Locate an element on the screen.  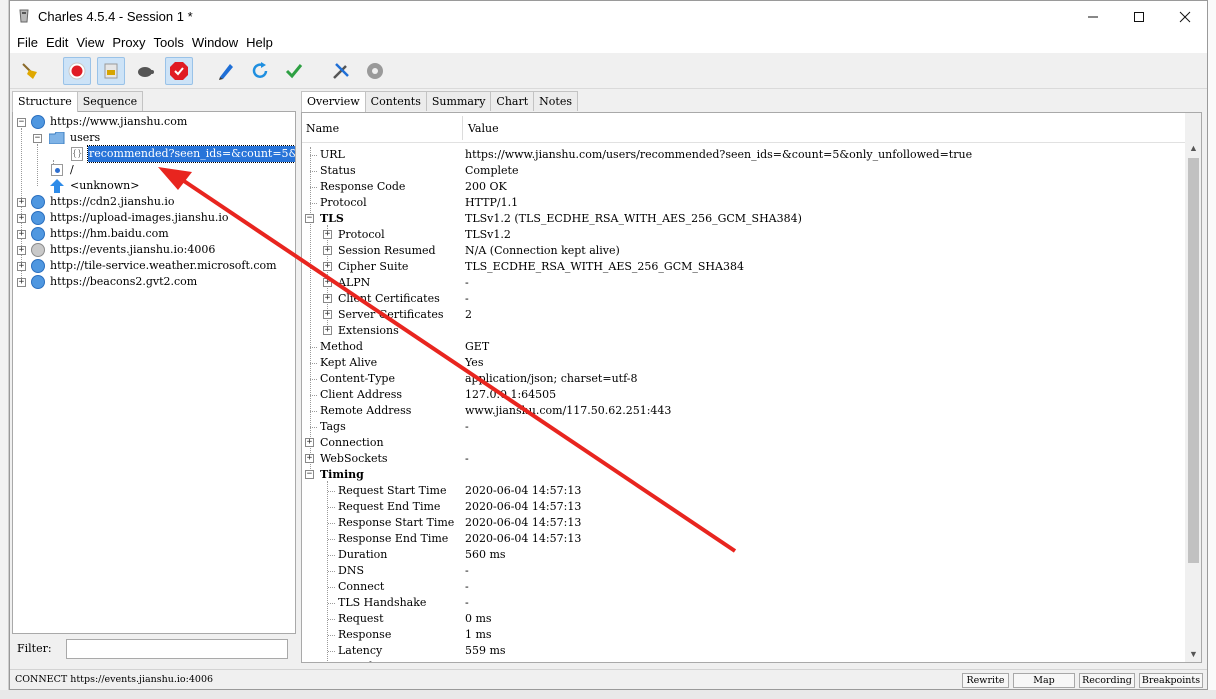
column-value-header: Value is located at coordinates (483, 128).